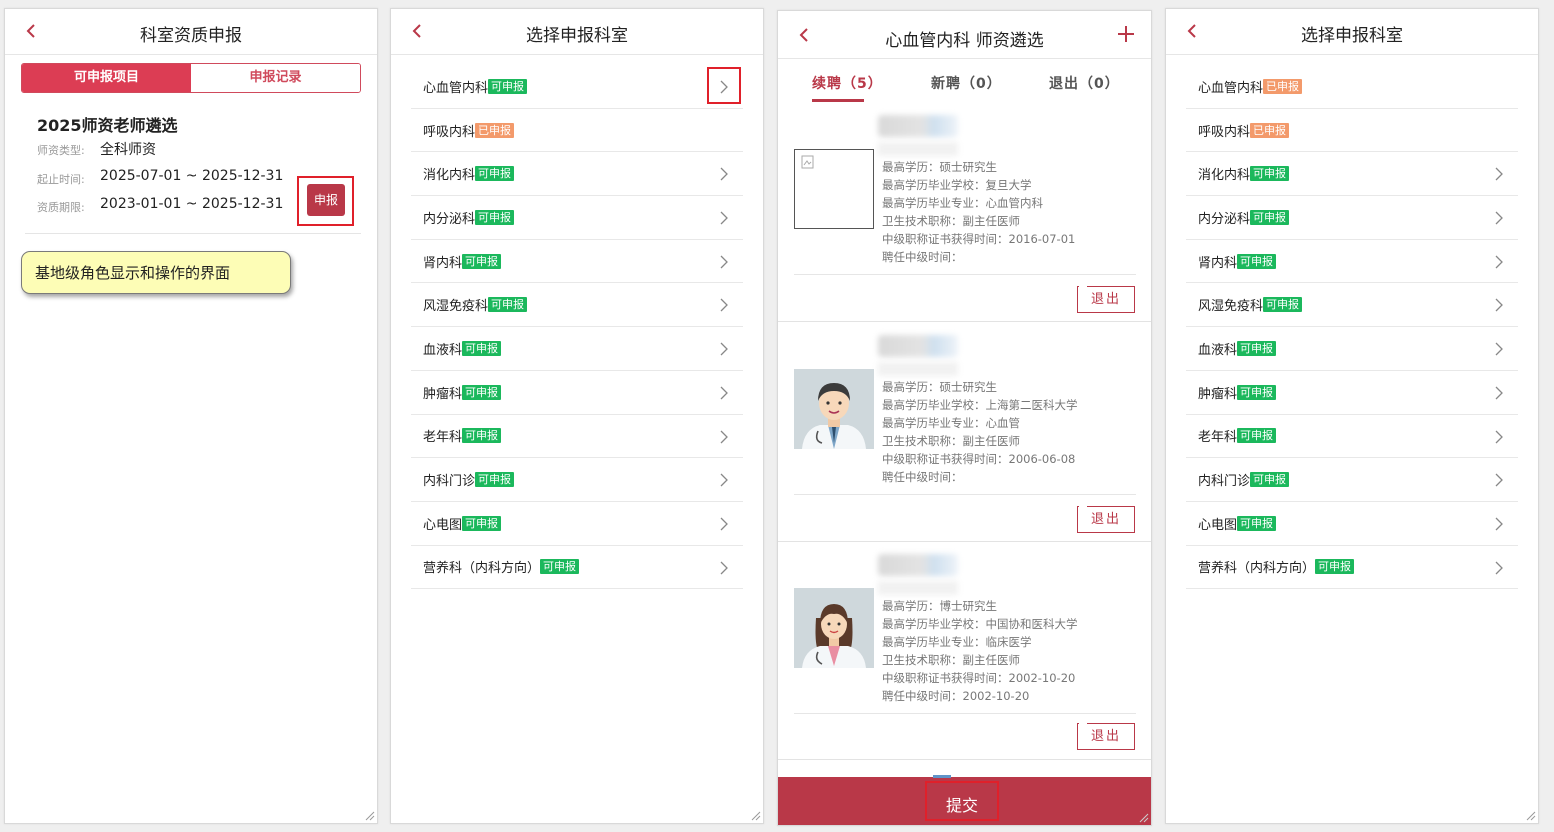 This screenshot has height=832, width=1554. I want to click on detail-line: 最高学历：博士研究生, so click(939, 606).